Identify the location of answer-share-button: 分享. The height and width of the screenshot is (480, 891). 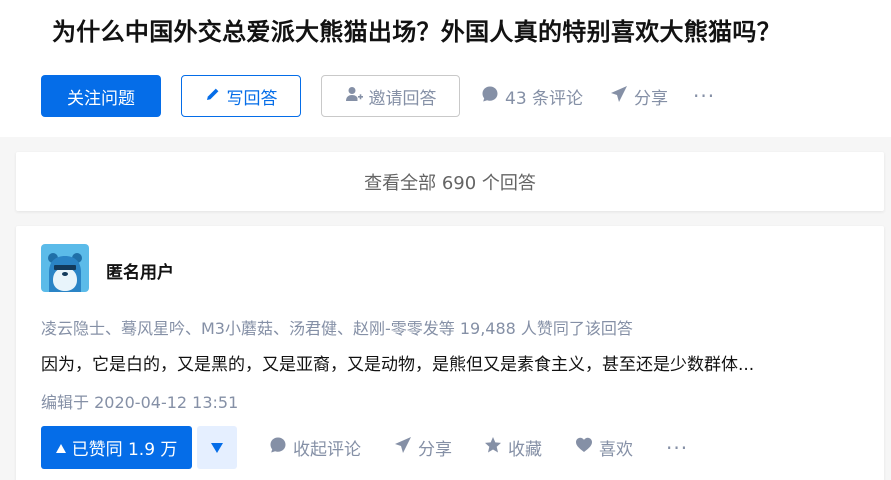
(423, 447).